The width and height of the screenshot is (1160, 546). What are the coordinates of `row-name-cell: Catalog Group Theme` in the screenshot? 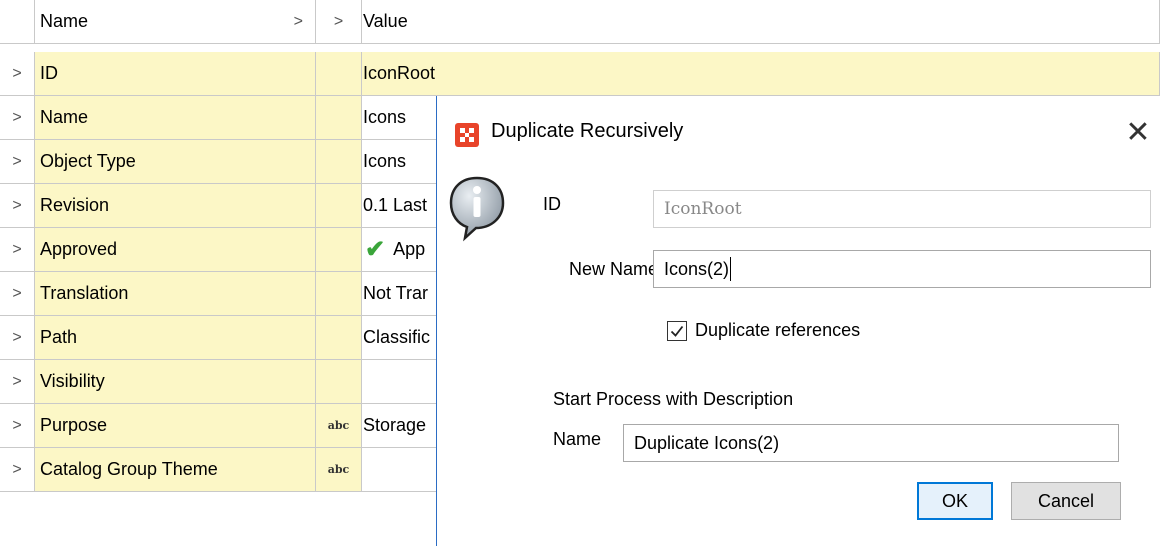 It's located at (175, 470).